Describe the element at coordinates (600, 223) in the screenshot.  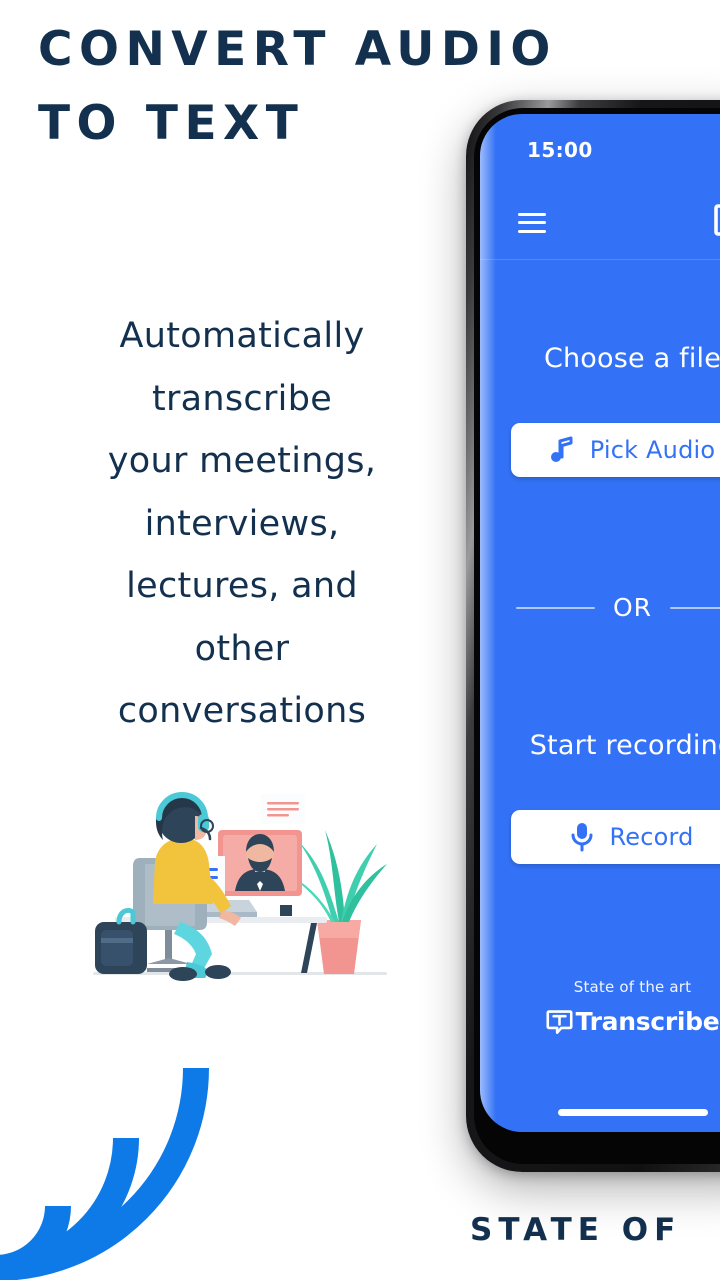
I see `app-bar` at that location.